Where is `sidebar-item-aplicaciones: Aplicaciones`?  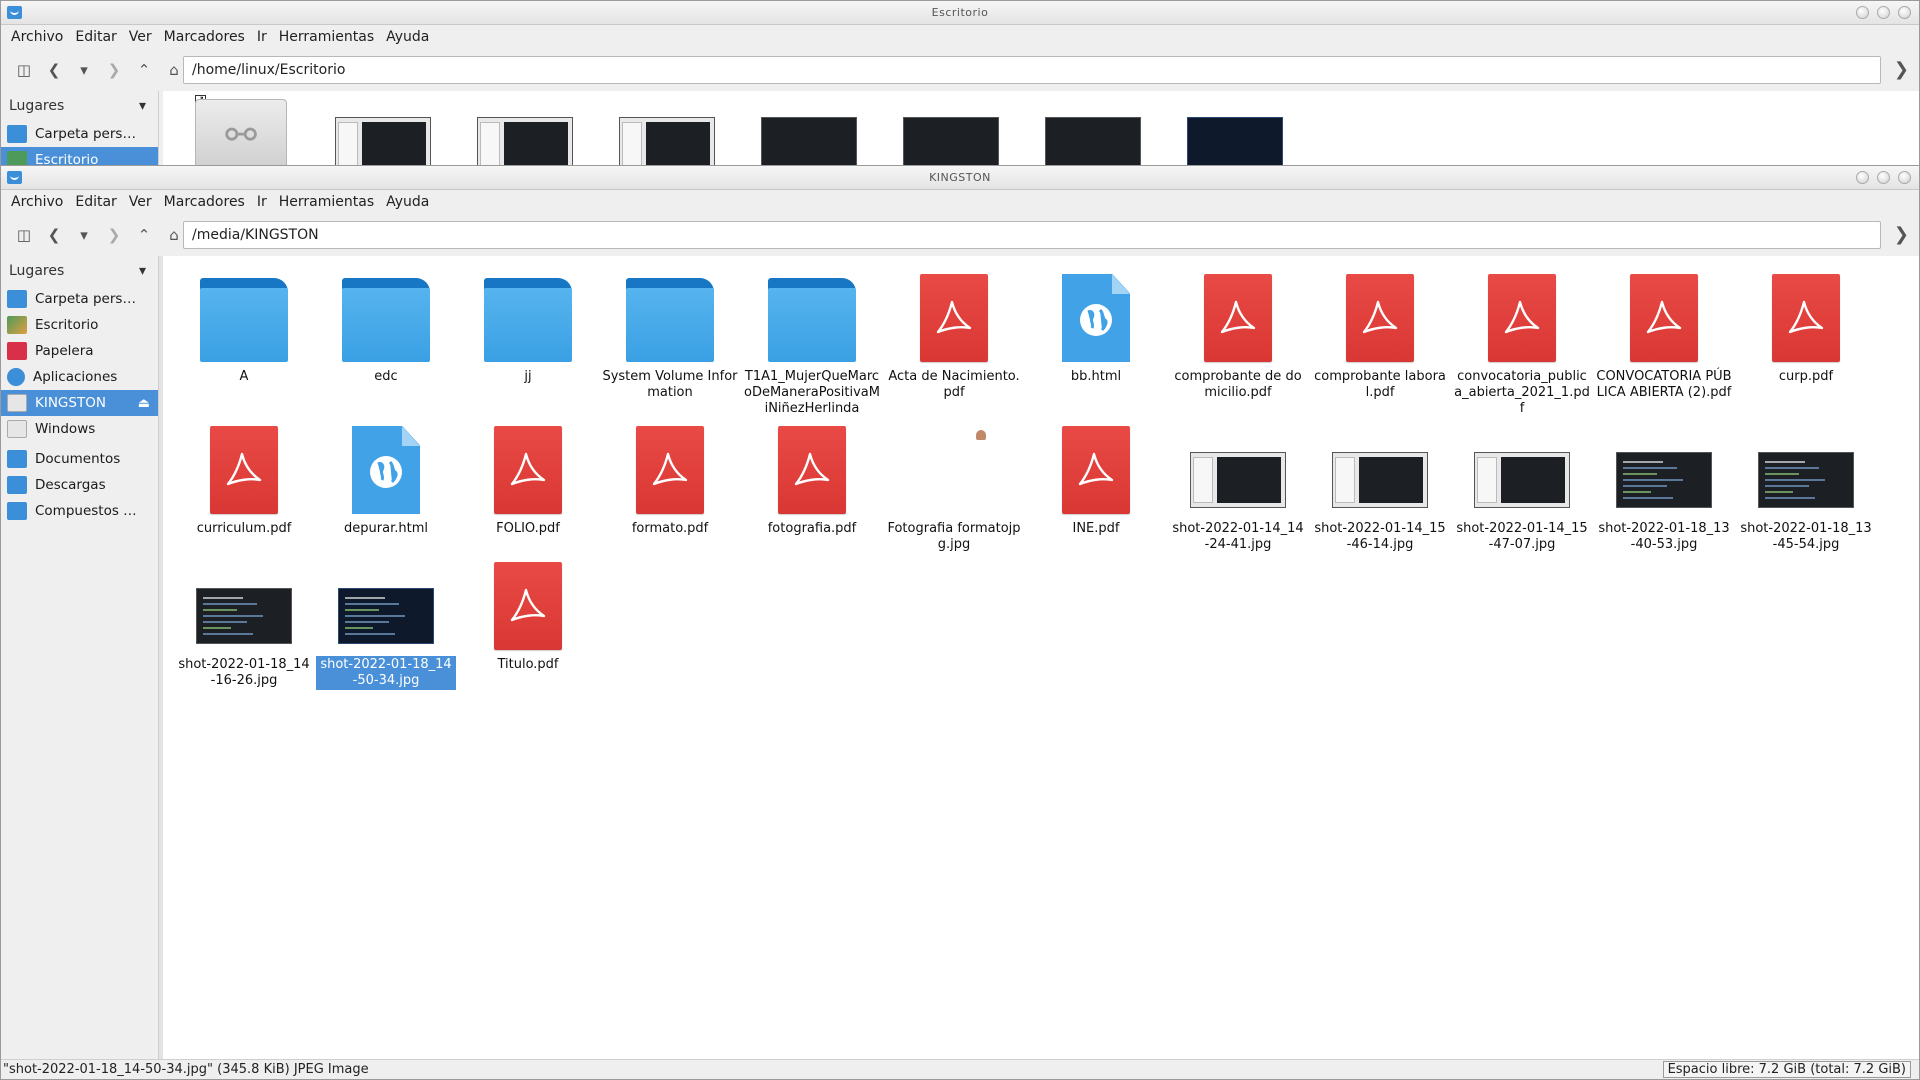
sidebar-item-aplicaciones: Aplicaciones is located at coordinates (79, 377).